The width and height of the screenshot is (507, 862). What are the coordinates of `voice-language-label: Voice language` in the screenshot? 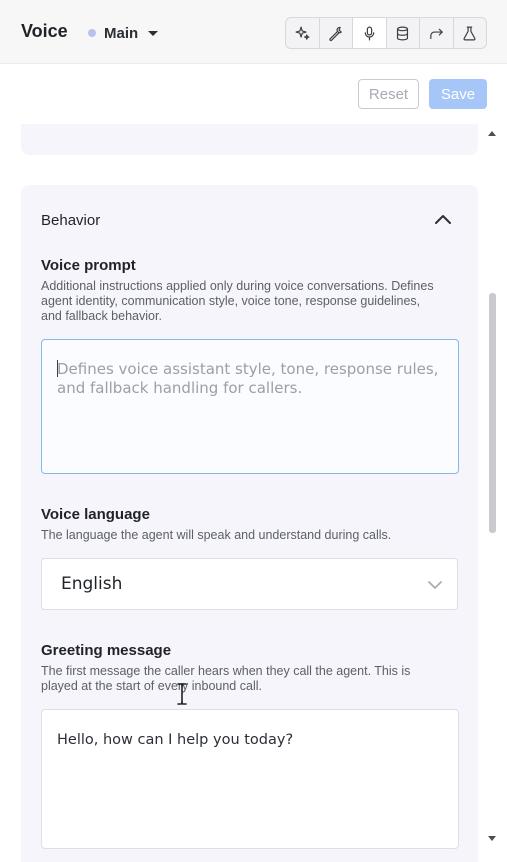 It's located at (95, 514).